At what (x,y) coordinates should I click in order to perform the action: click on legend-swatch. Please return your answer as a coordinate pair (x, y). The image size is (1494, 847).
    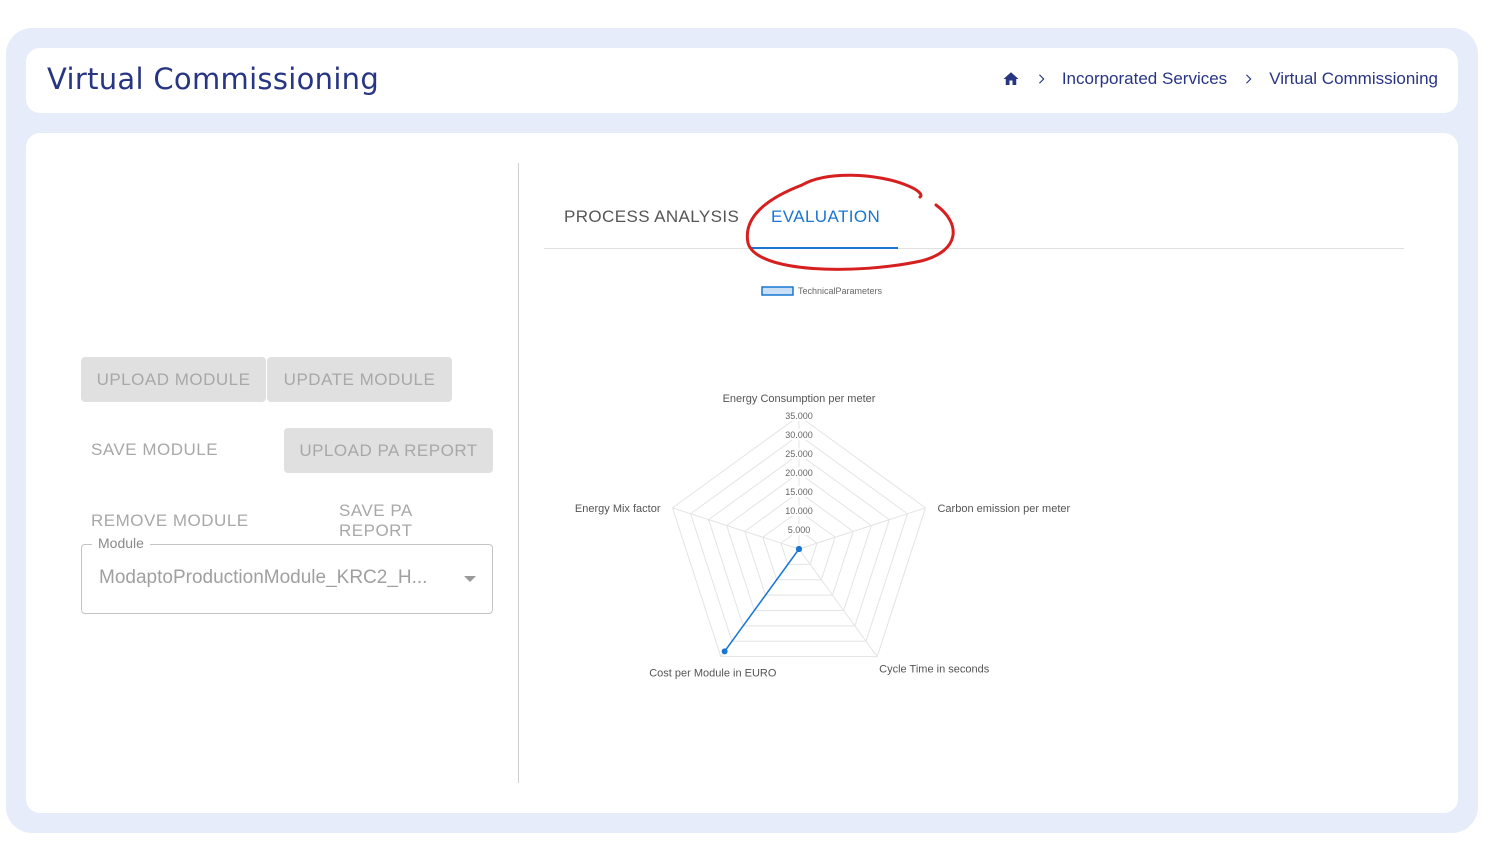
    Looking at the image, I should click on (777, 291).